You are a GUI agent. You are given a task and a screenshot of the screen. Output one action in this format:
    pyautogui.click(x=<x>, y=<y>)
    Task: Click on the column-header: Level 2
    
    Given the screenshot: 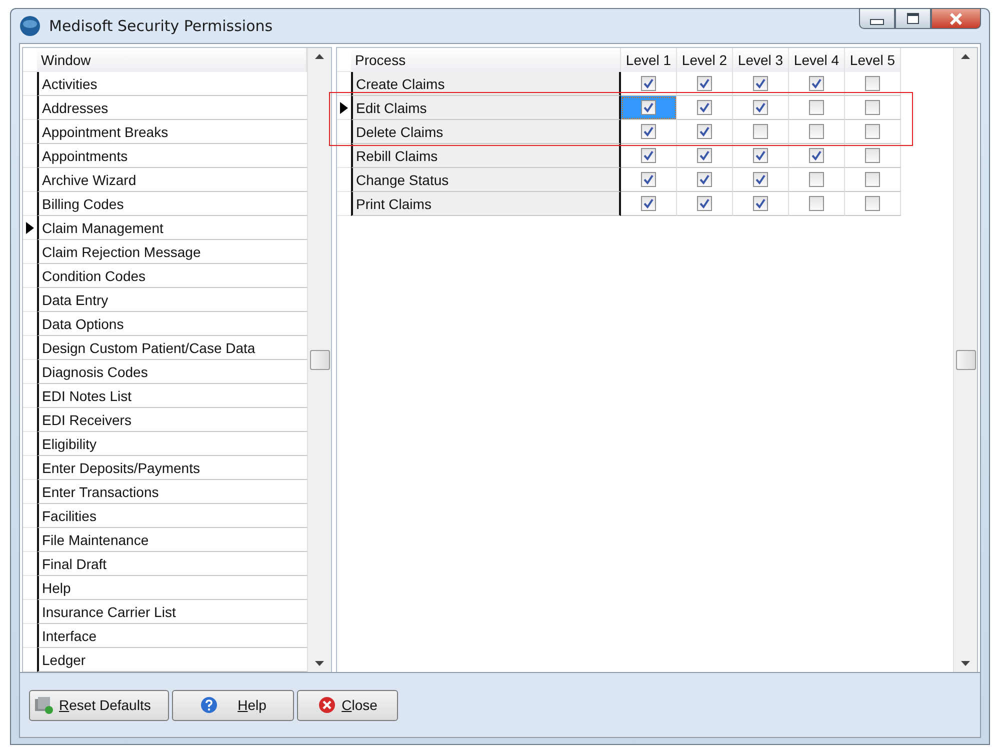 What is the action you would take?
    pyautogui.click(x=705, y=60)
    